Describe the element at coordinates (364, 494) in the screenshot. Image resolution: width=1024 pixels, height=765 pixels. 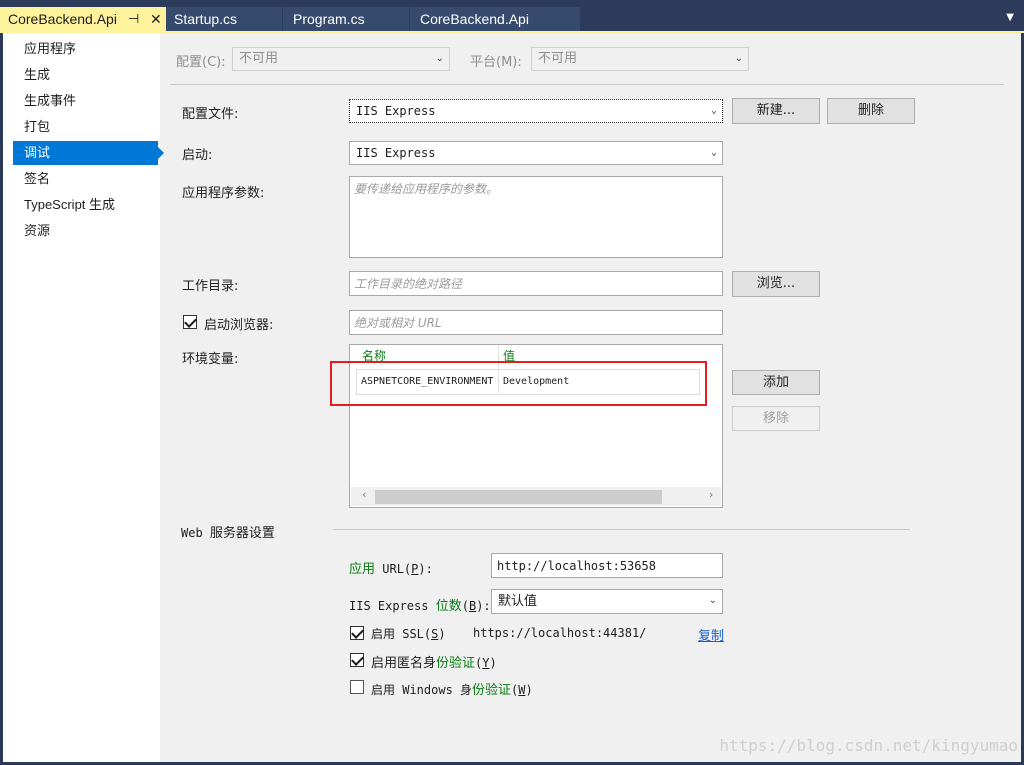
I see `chevron-left-icon: ‹` at that location.